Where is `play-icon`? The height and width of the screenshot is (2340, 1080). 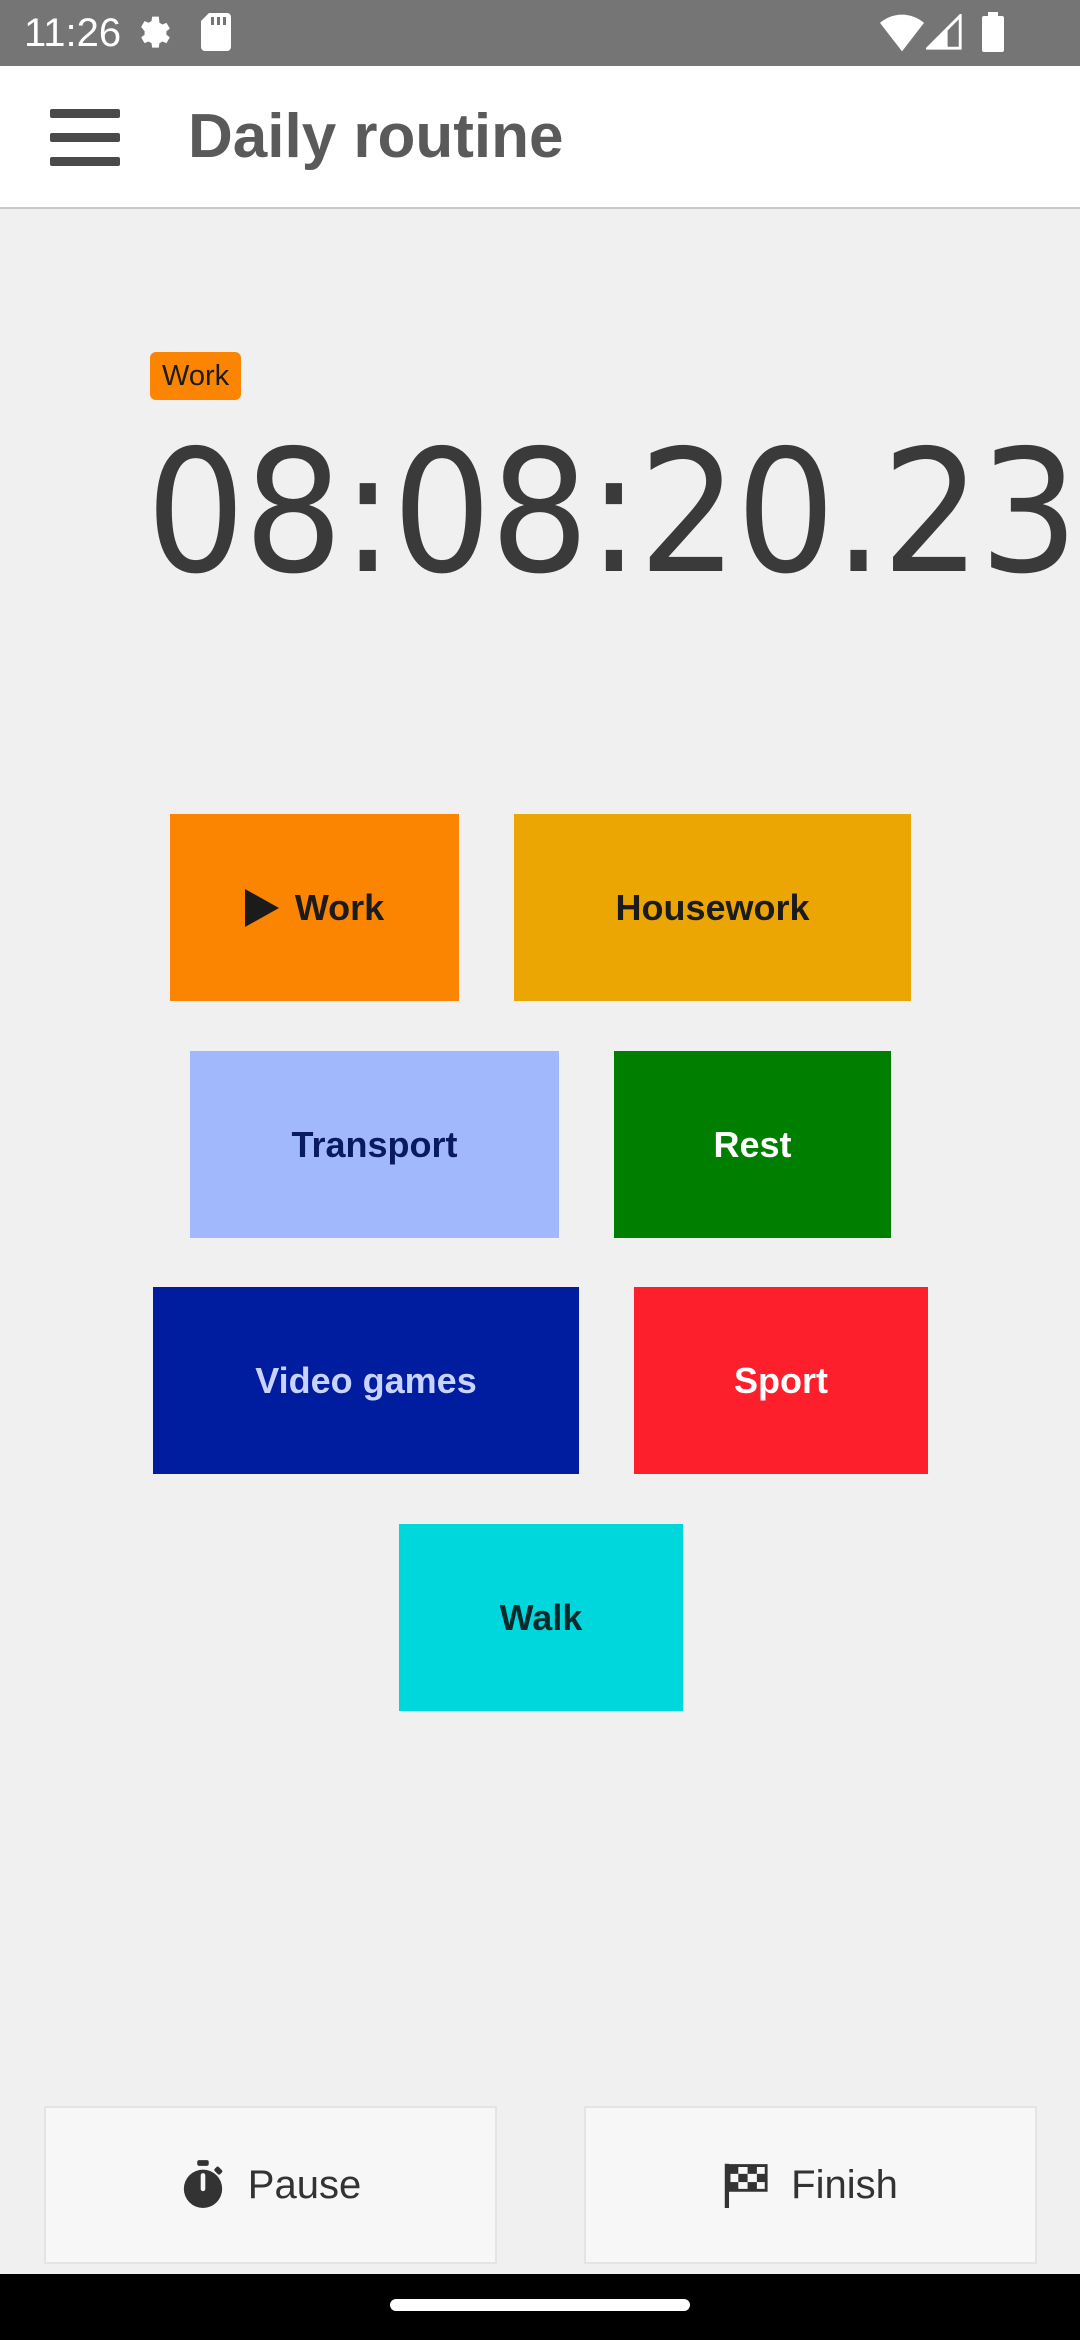 play-icon is located at coordinates (261, 907).